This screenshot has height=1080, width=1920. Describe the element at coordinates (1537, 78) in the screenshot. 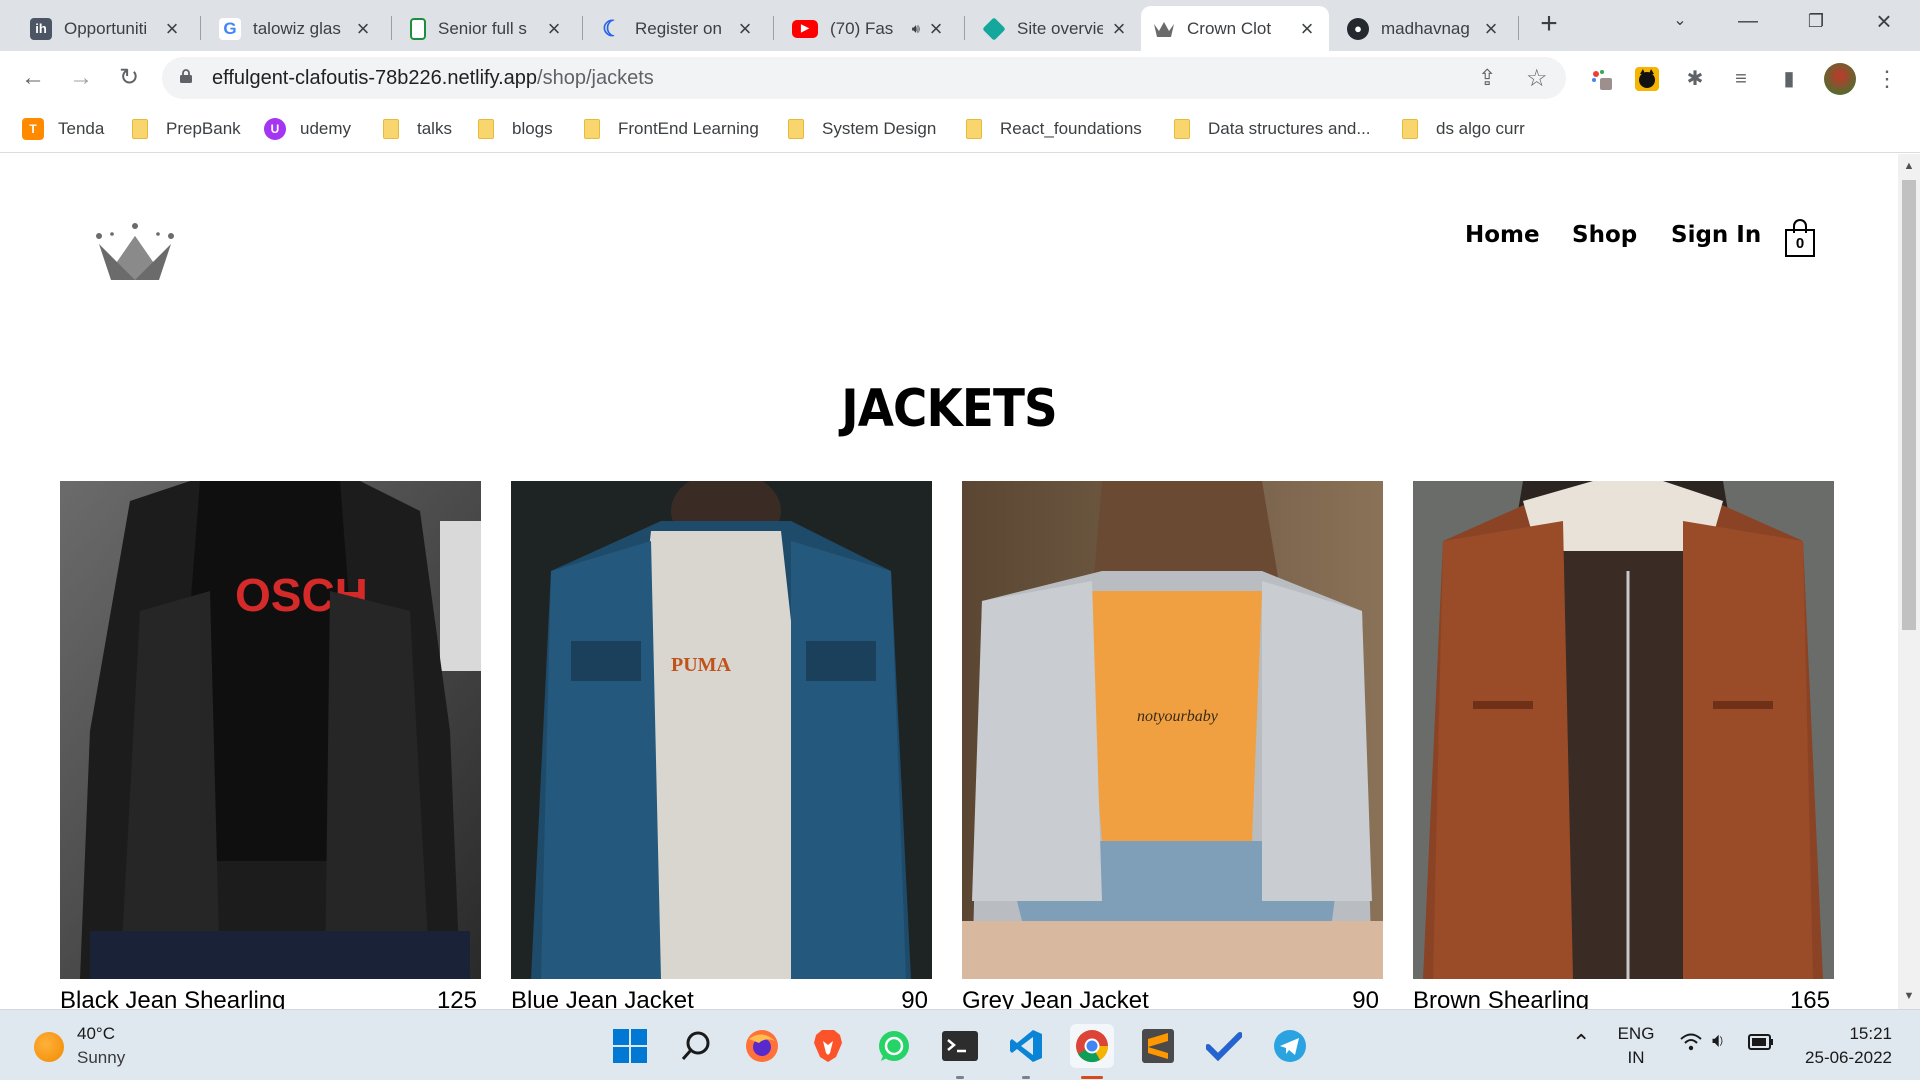

I see `bookmark-star-icon: ☆` at that location.